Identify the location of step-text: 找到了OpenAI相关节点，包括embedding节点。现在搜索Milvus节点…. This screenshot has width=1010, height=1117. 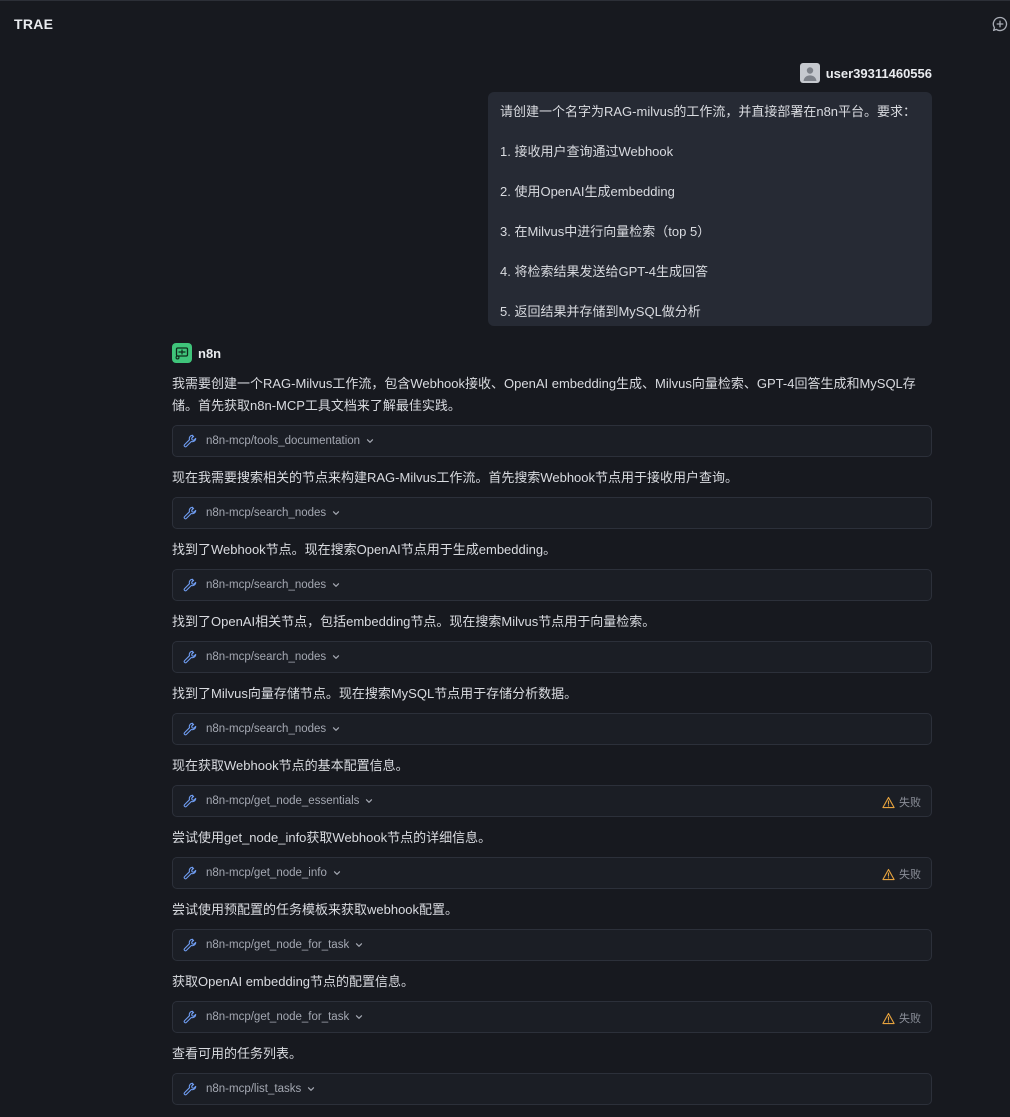
(414, 621).